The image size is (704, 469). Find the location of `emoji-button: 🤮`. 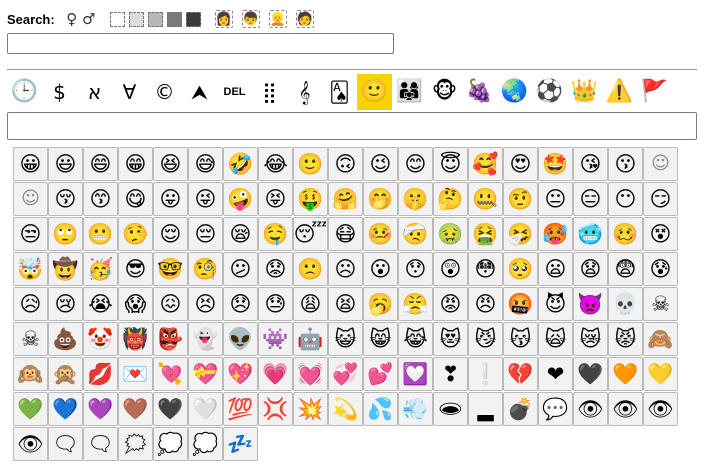

emoji-button: 🤮 is located at coordinates (485, 234).